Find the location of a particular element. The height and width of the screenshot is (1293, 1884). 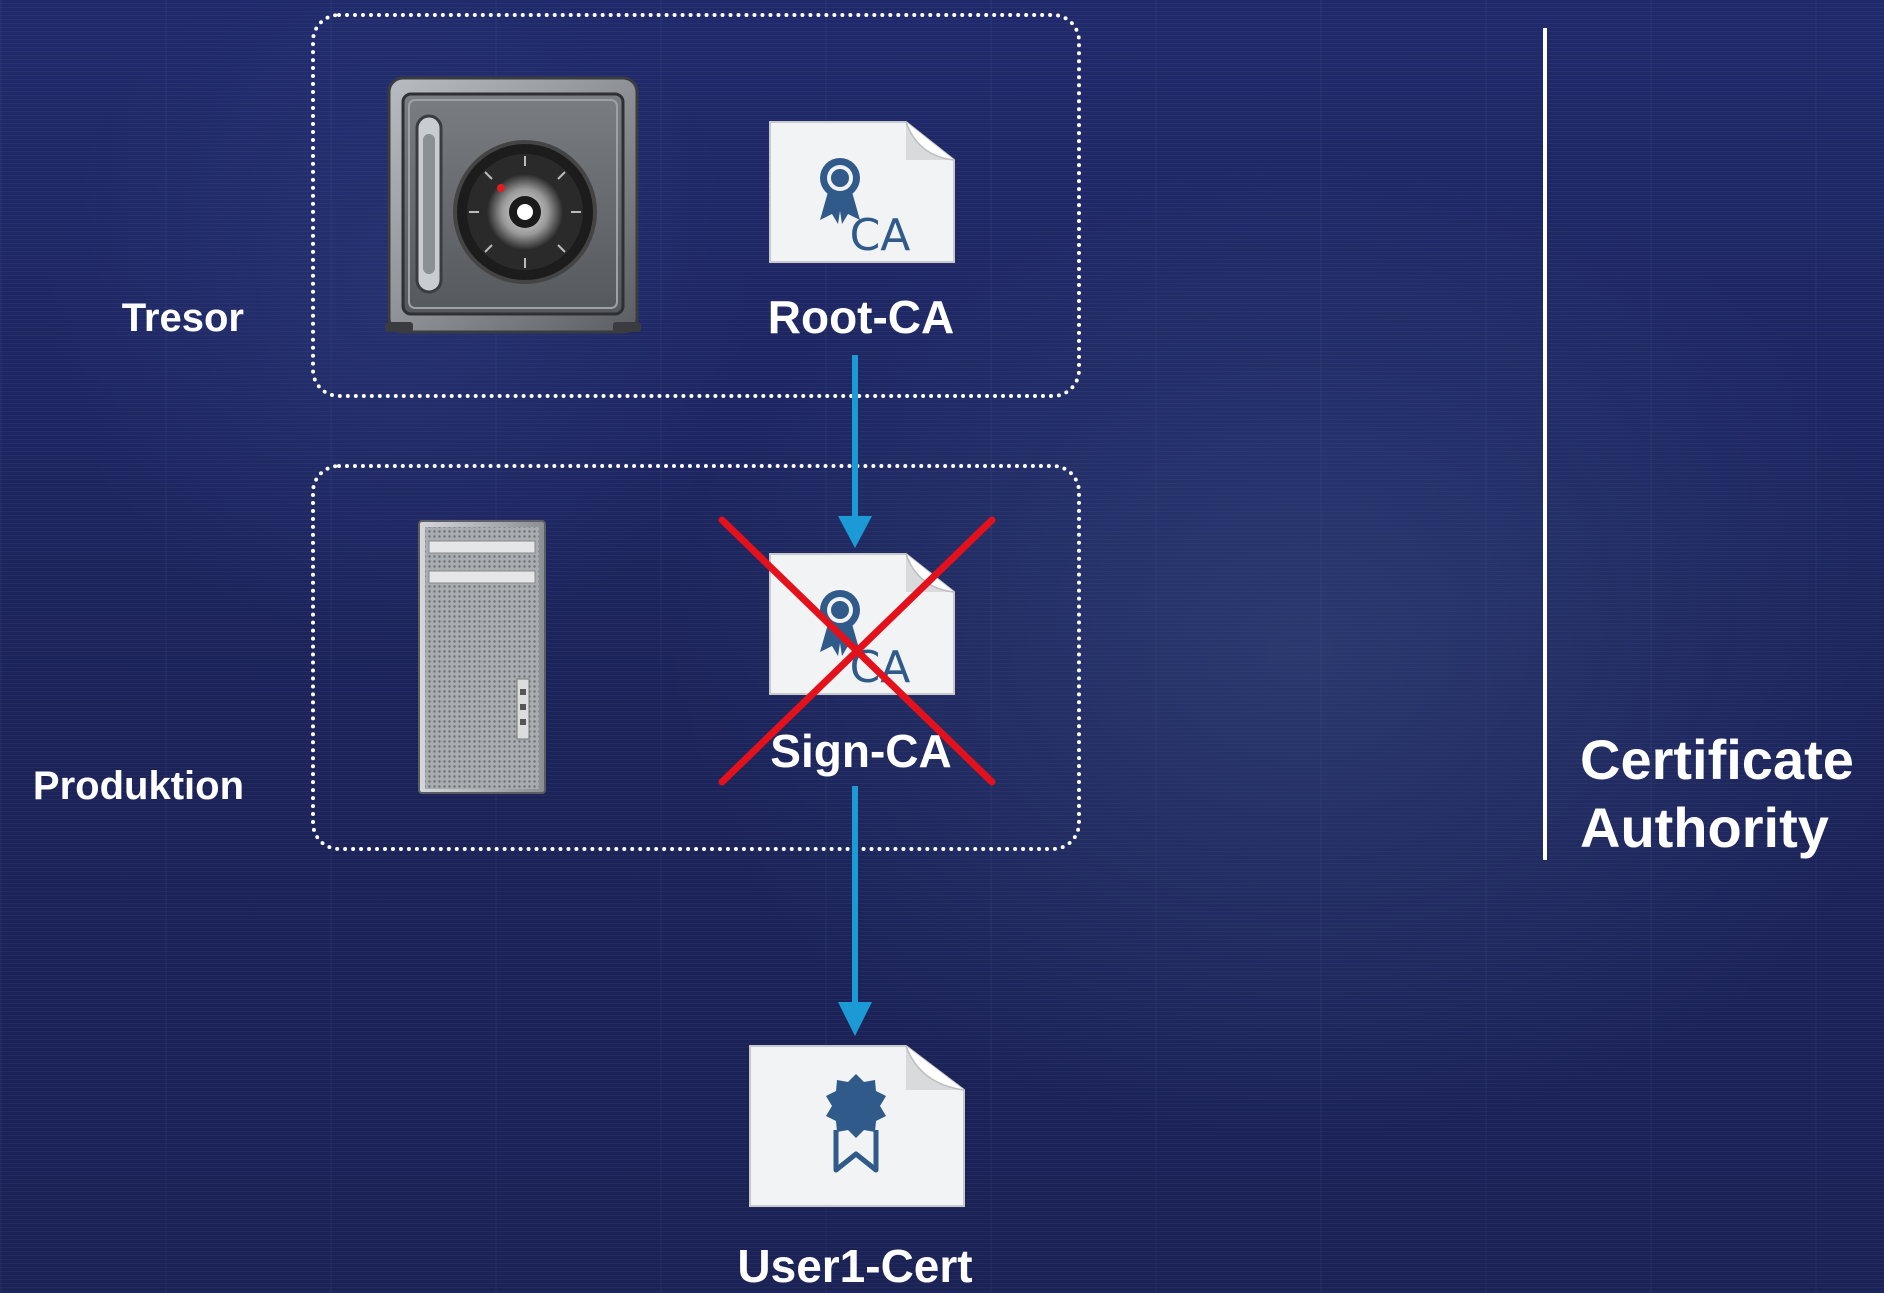

arrow-sign-to-user is located at coordinates (855, 911).